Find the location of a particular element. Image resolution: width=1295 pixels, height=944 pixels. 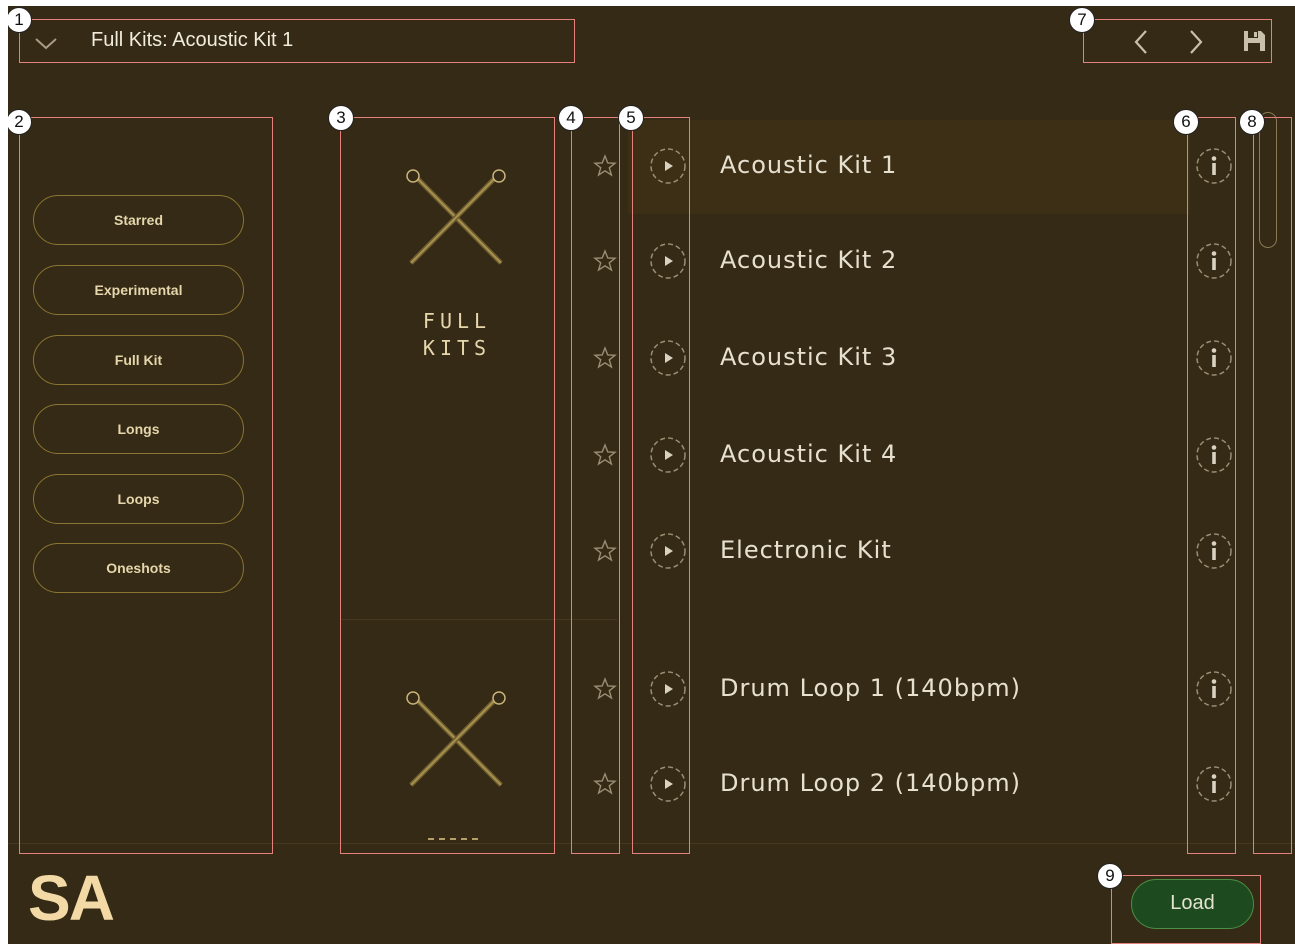

preset-title: Full Kits: Acoustic Kit 1 is located at coordinates (192, 40).